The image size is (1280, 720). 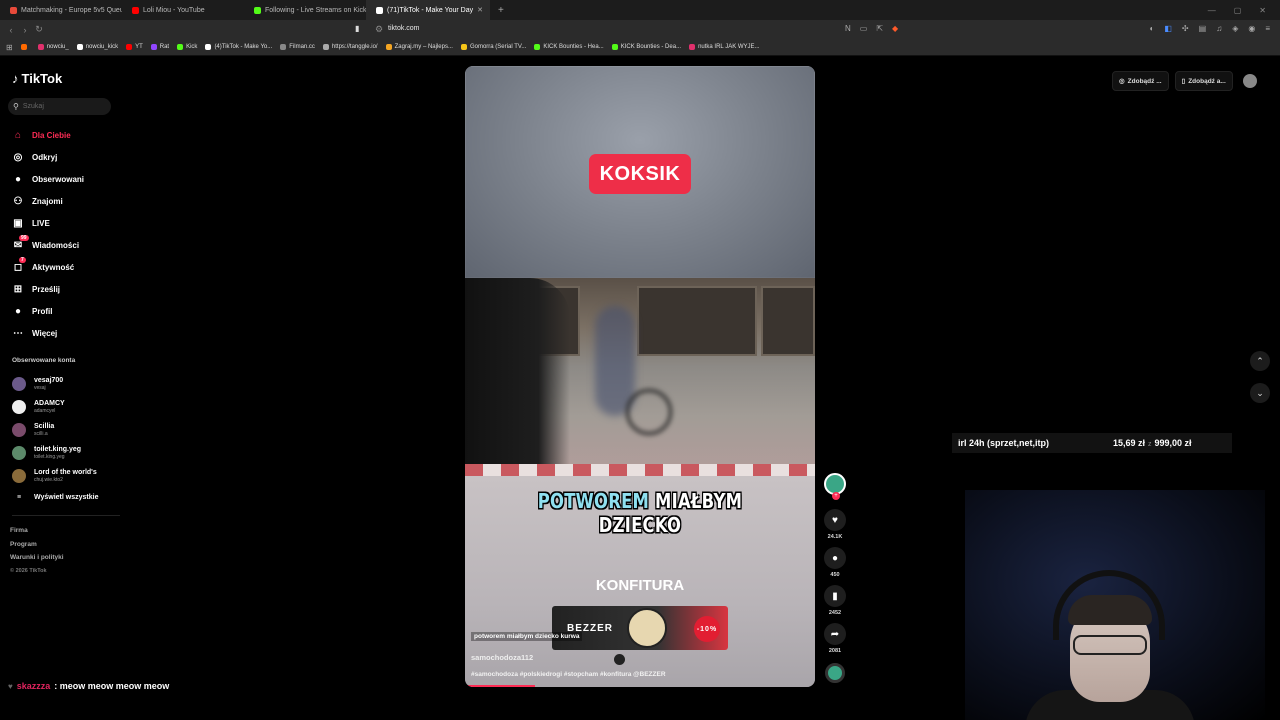 What do you see at coordinates (48, 223) in the screenshot?
I see `sidebar-item-live: ▣ LIVE` at bounding box center [48, 223].